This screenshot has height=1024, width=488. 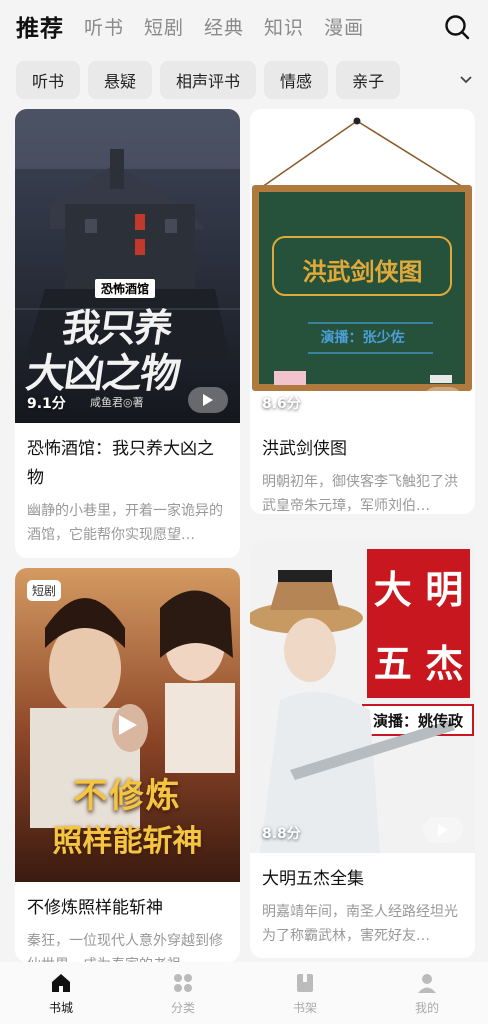 What do you see at coordinates (284, 26) in the screenshot?
I see `tab-knowledge: 知识` at bounding box center [284, 26].